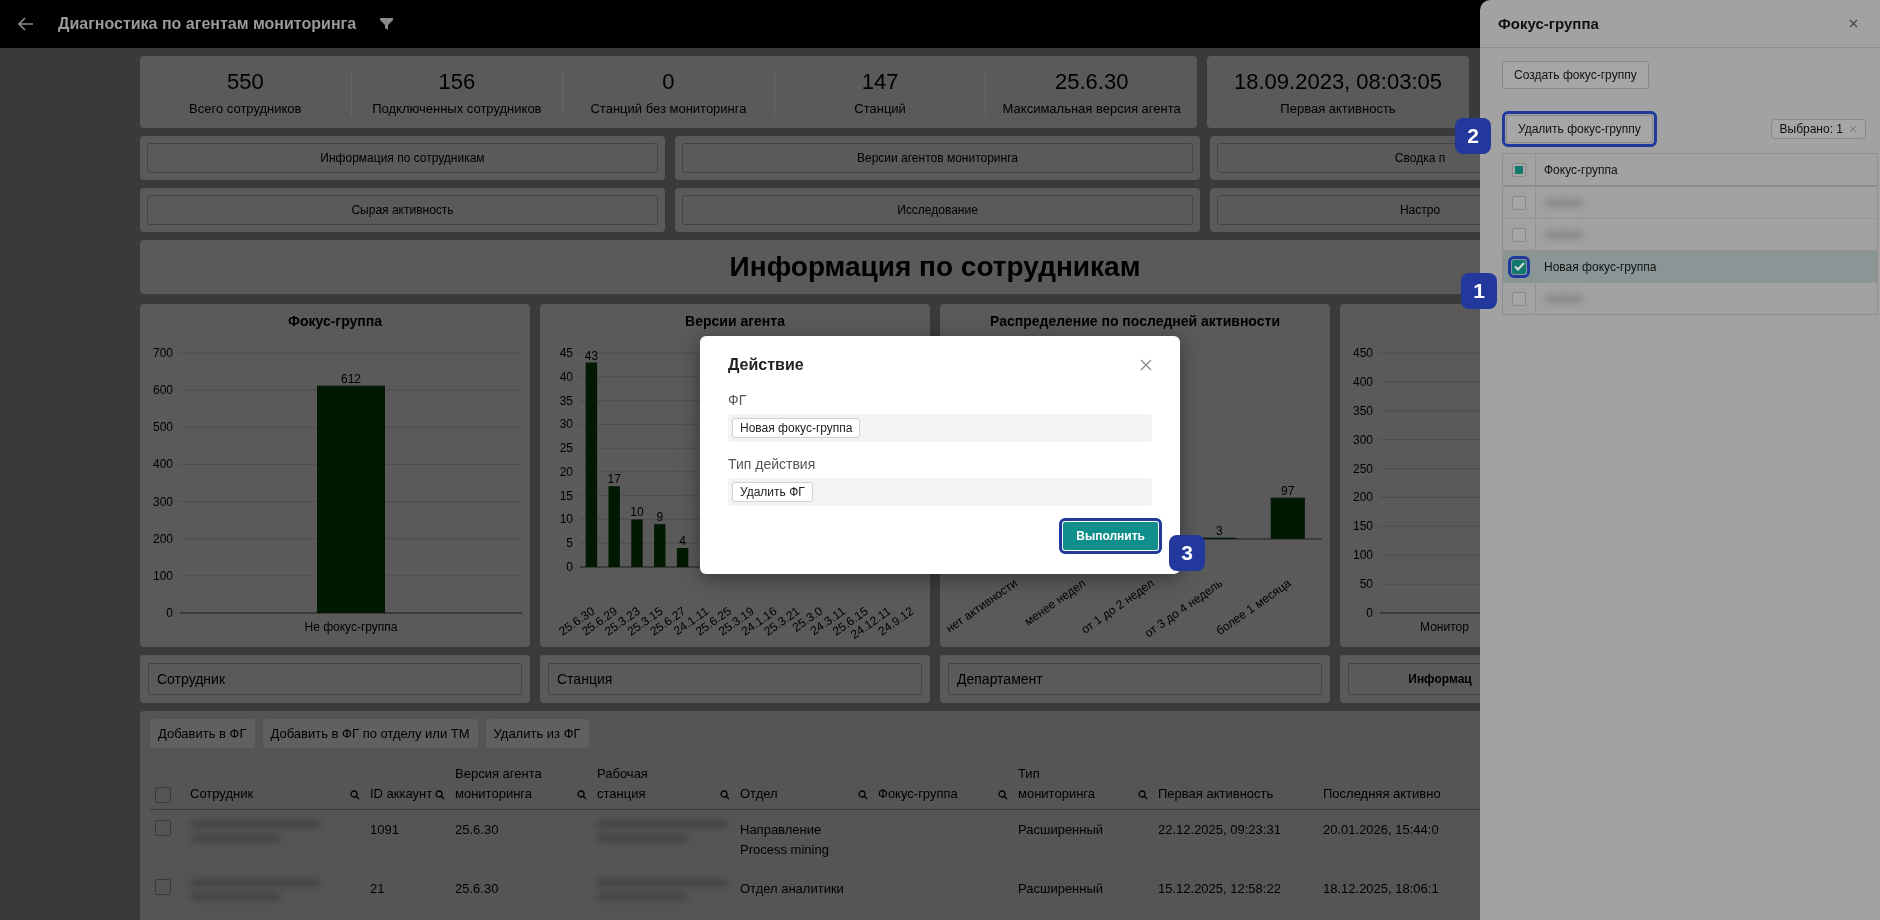  What do you see at coordinates (162, 427) in the screenshot?
I see `axis-label: 500` at bounding box center [162, 427].